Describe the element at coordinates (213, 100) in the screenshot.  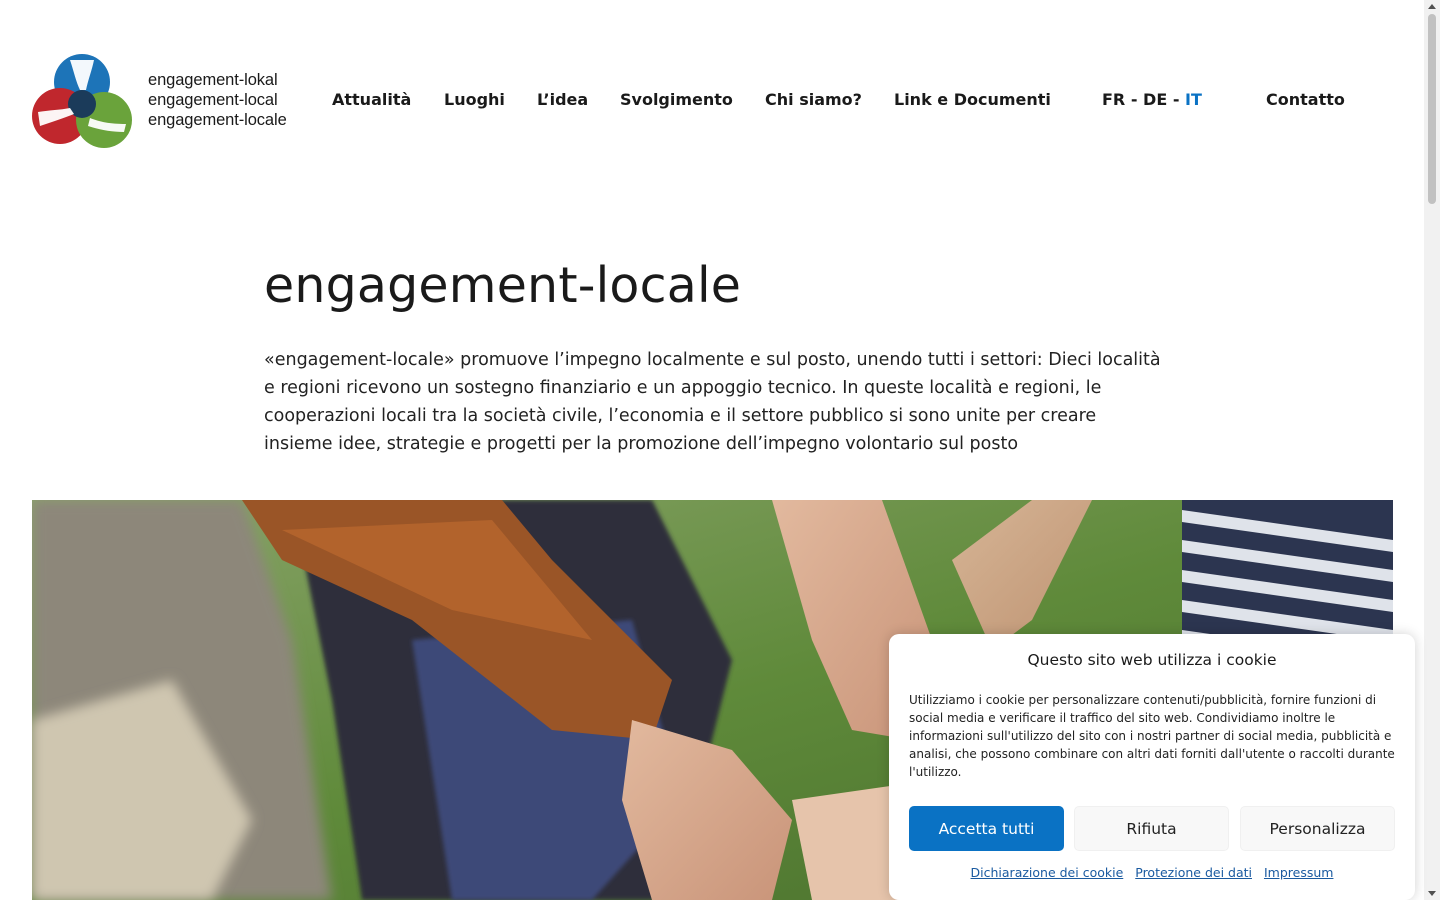
I see `logo-line-fr: engagement-local` at that location.